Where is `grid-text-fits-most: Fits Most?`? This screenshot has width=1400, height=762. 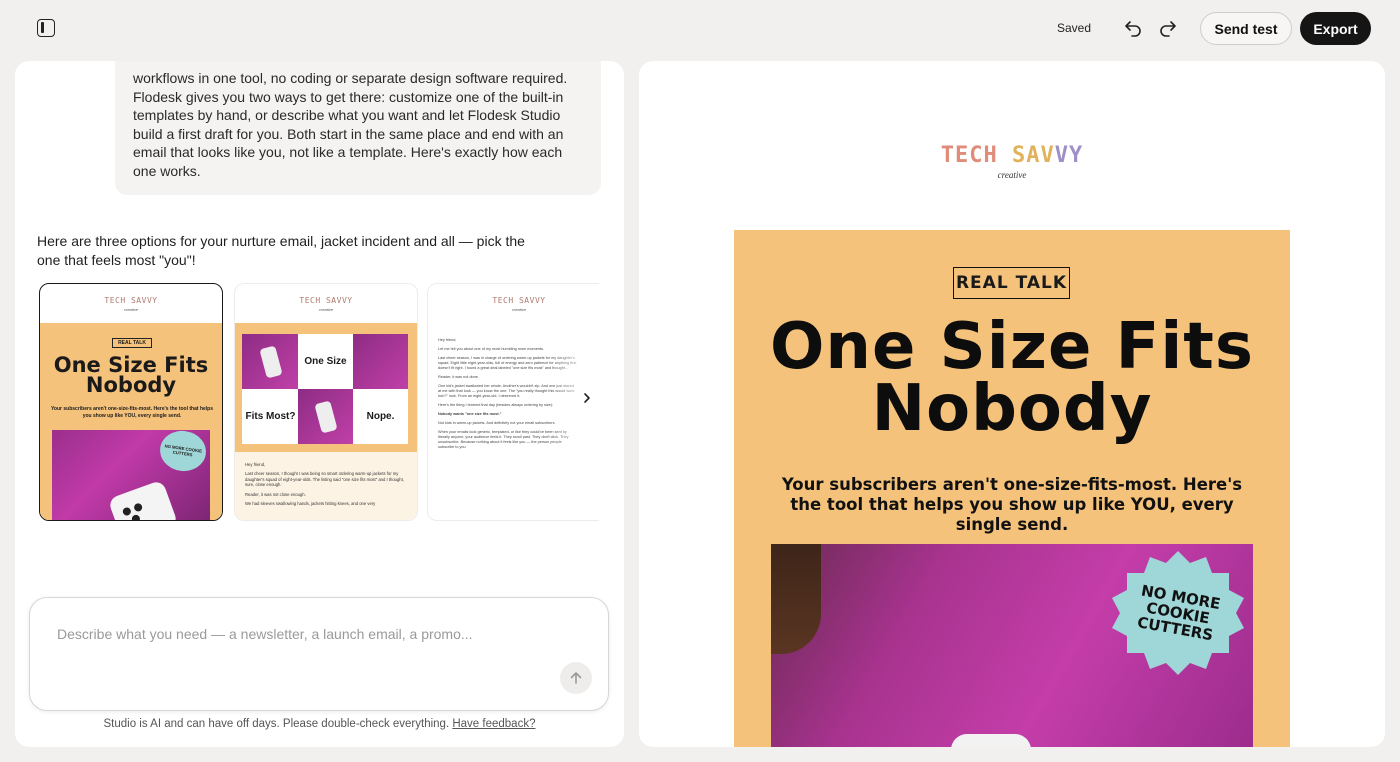 grid-text-fits-most: Fits Most? is located at coordinates (270, 416).